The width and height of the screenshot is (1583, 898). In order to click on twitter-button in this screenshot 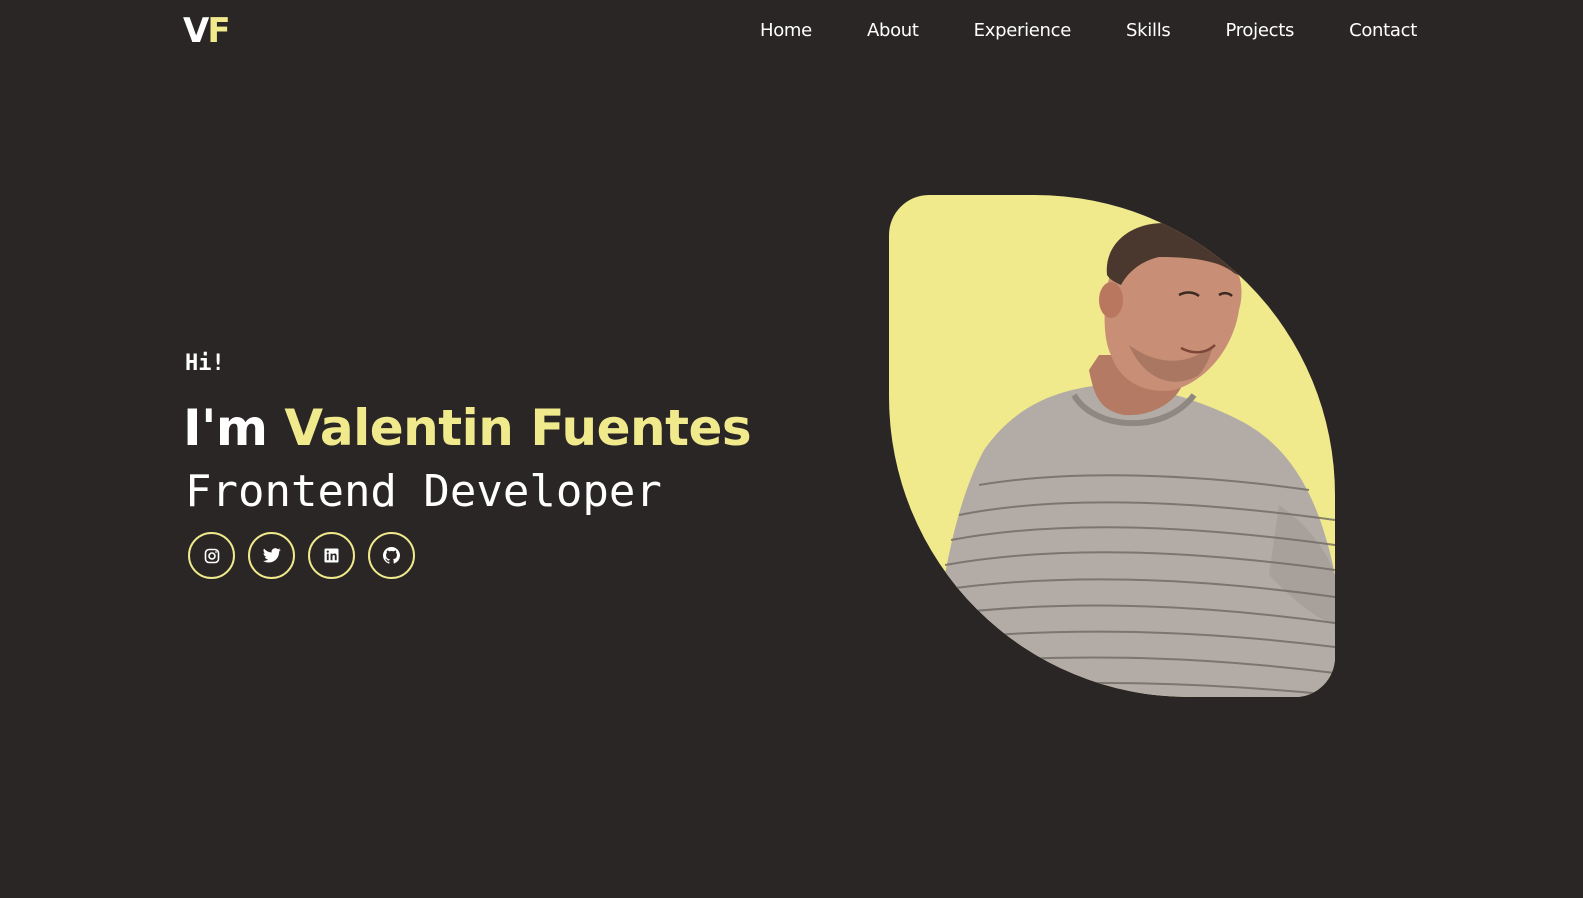, I will do `click(271, 555)`.